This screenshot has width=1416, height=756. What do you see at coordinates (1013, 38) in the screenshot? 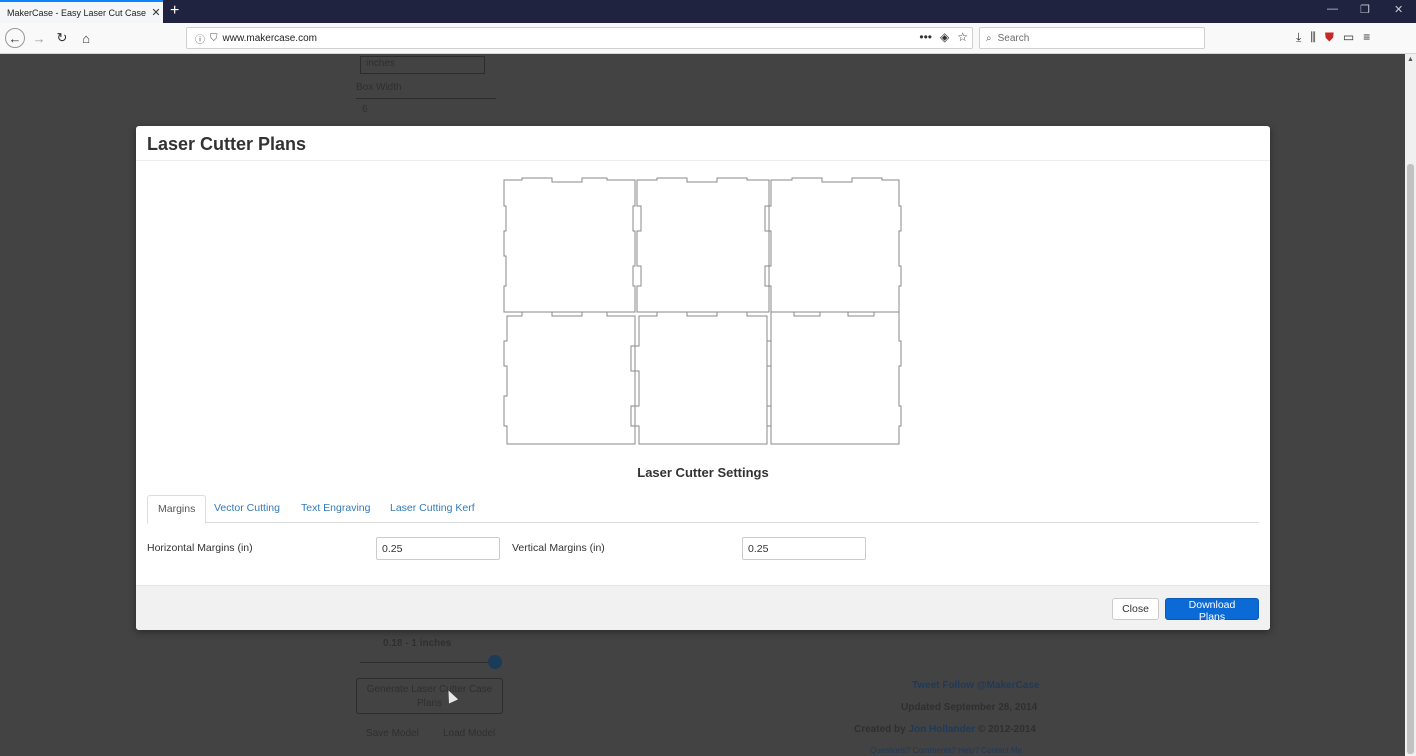
I see `search-placeholder: Search` at bounding box center [1013, 38].